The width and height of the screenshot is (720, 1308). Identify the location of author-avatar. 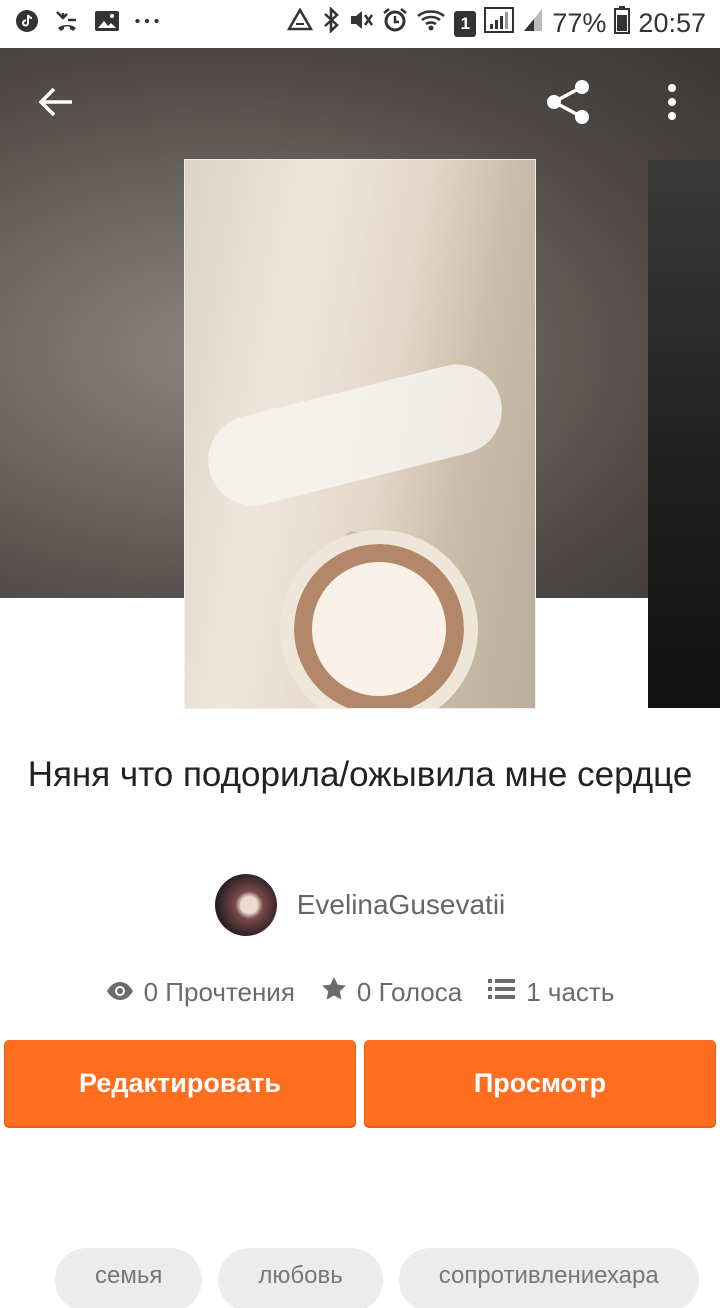
(245, 905).